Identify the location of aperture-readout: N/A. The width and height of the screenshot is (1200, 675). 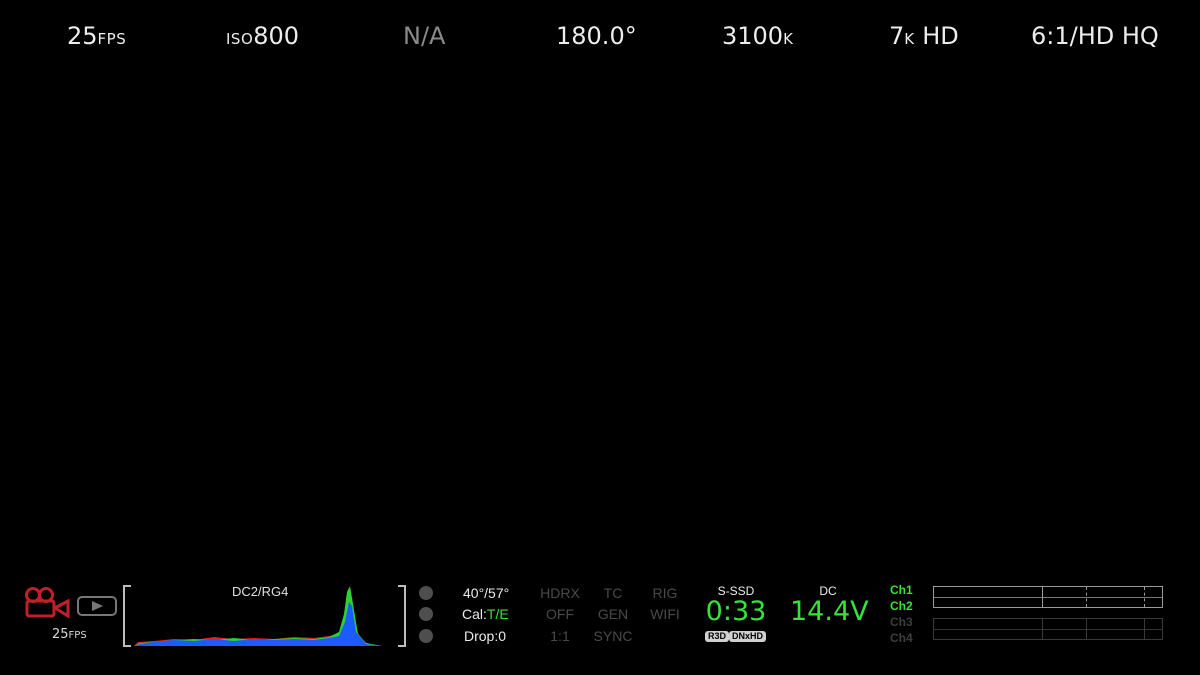
(424, 36).